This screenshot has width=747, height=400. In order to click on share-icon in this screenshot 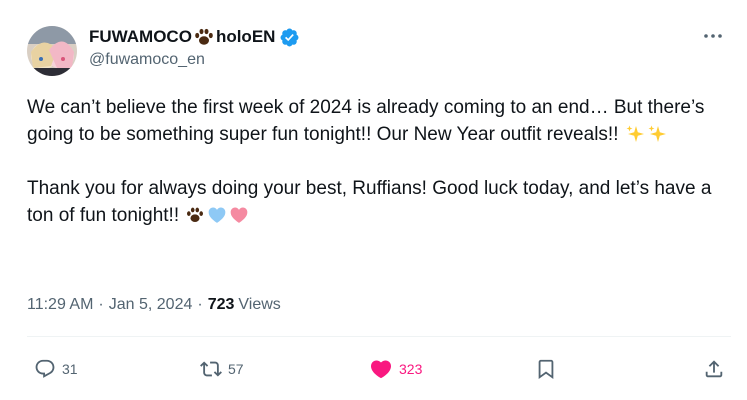, I will do `click(714, 369)`.